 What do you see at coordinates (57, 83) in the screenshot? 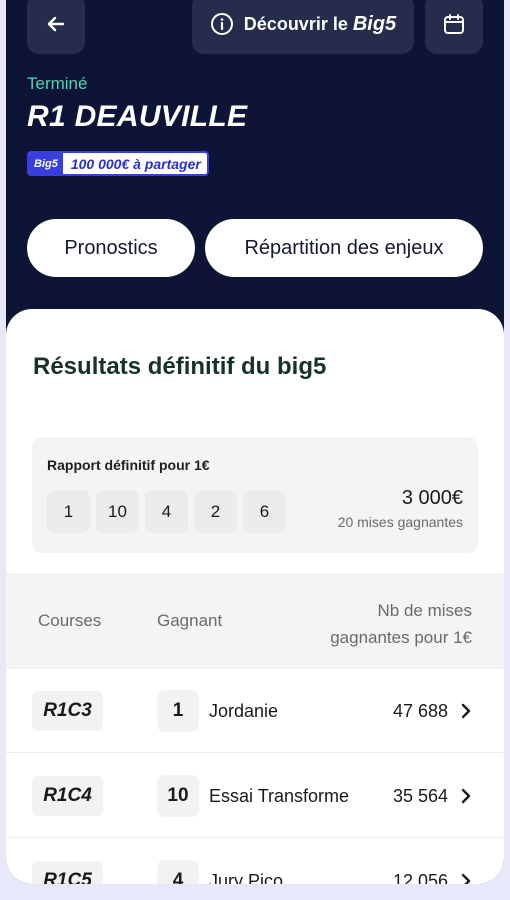
I see `race-status: Terminé` at bounding box center [57, 83].